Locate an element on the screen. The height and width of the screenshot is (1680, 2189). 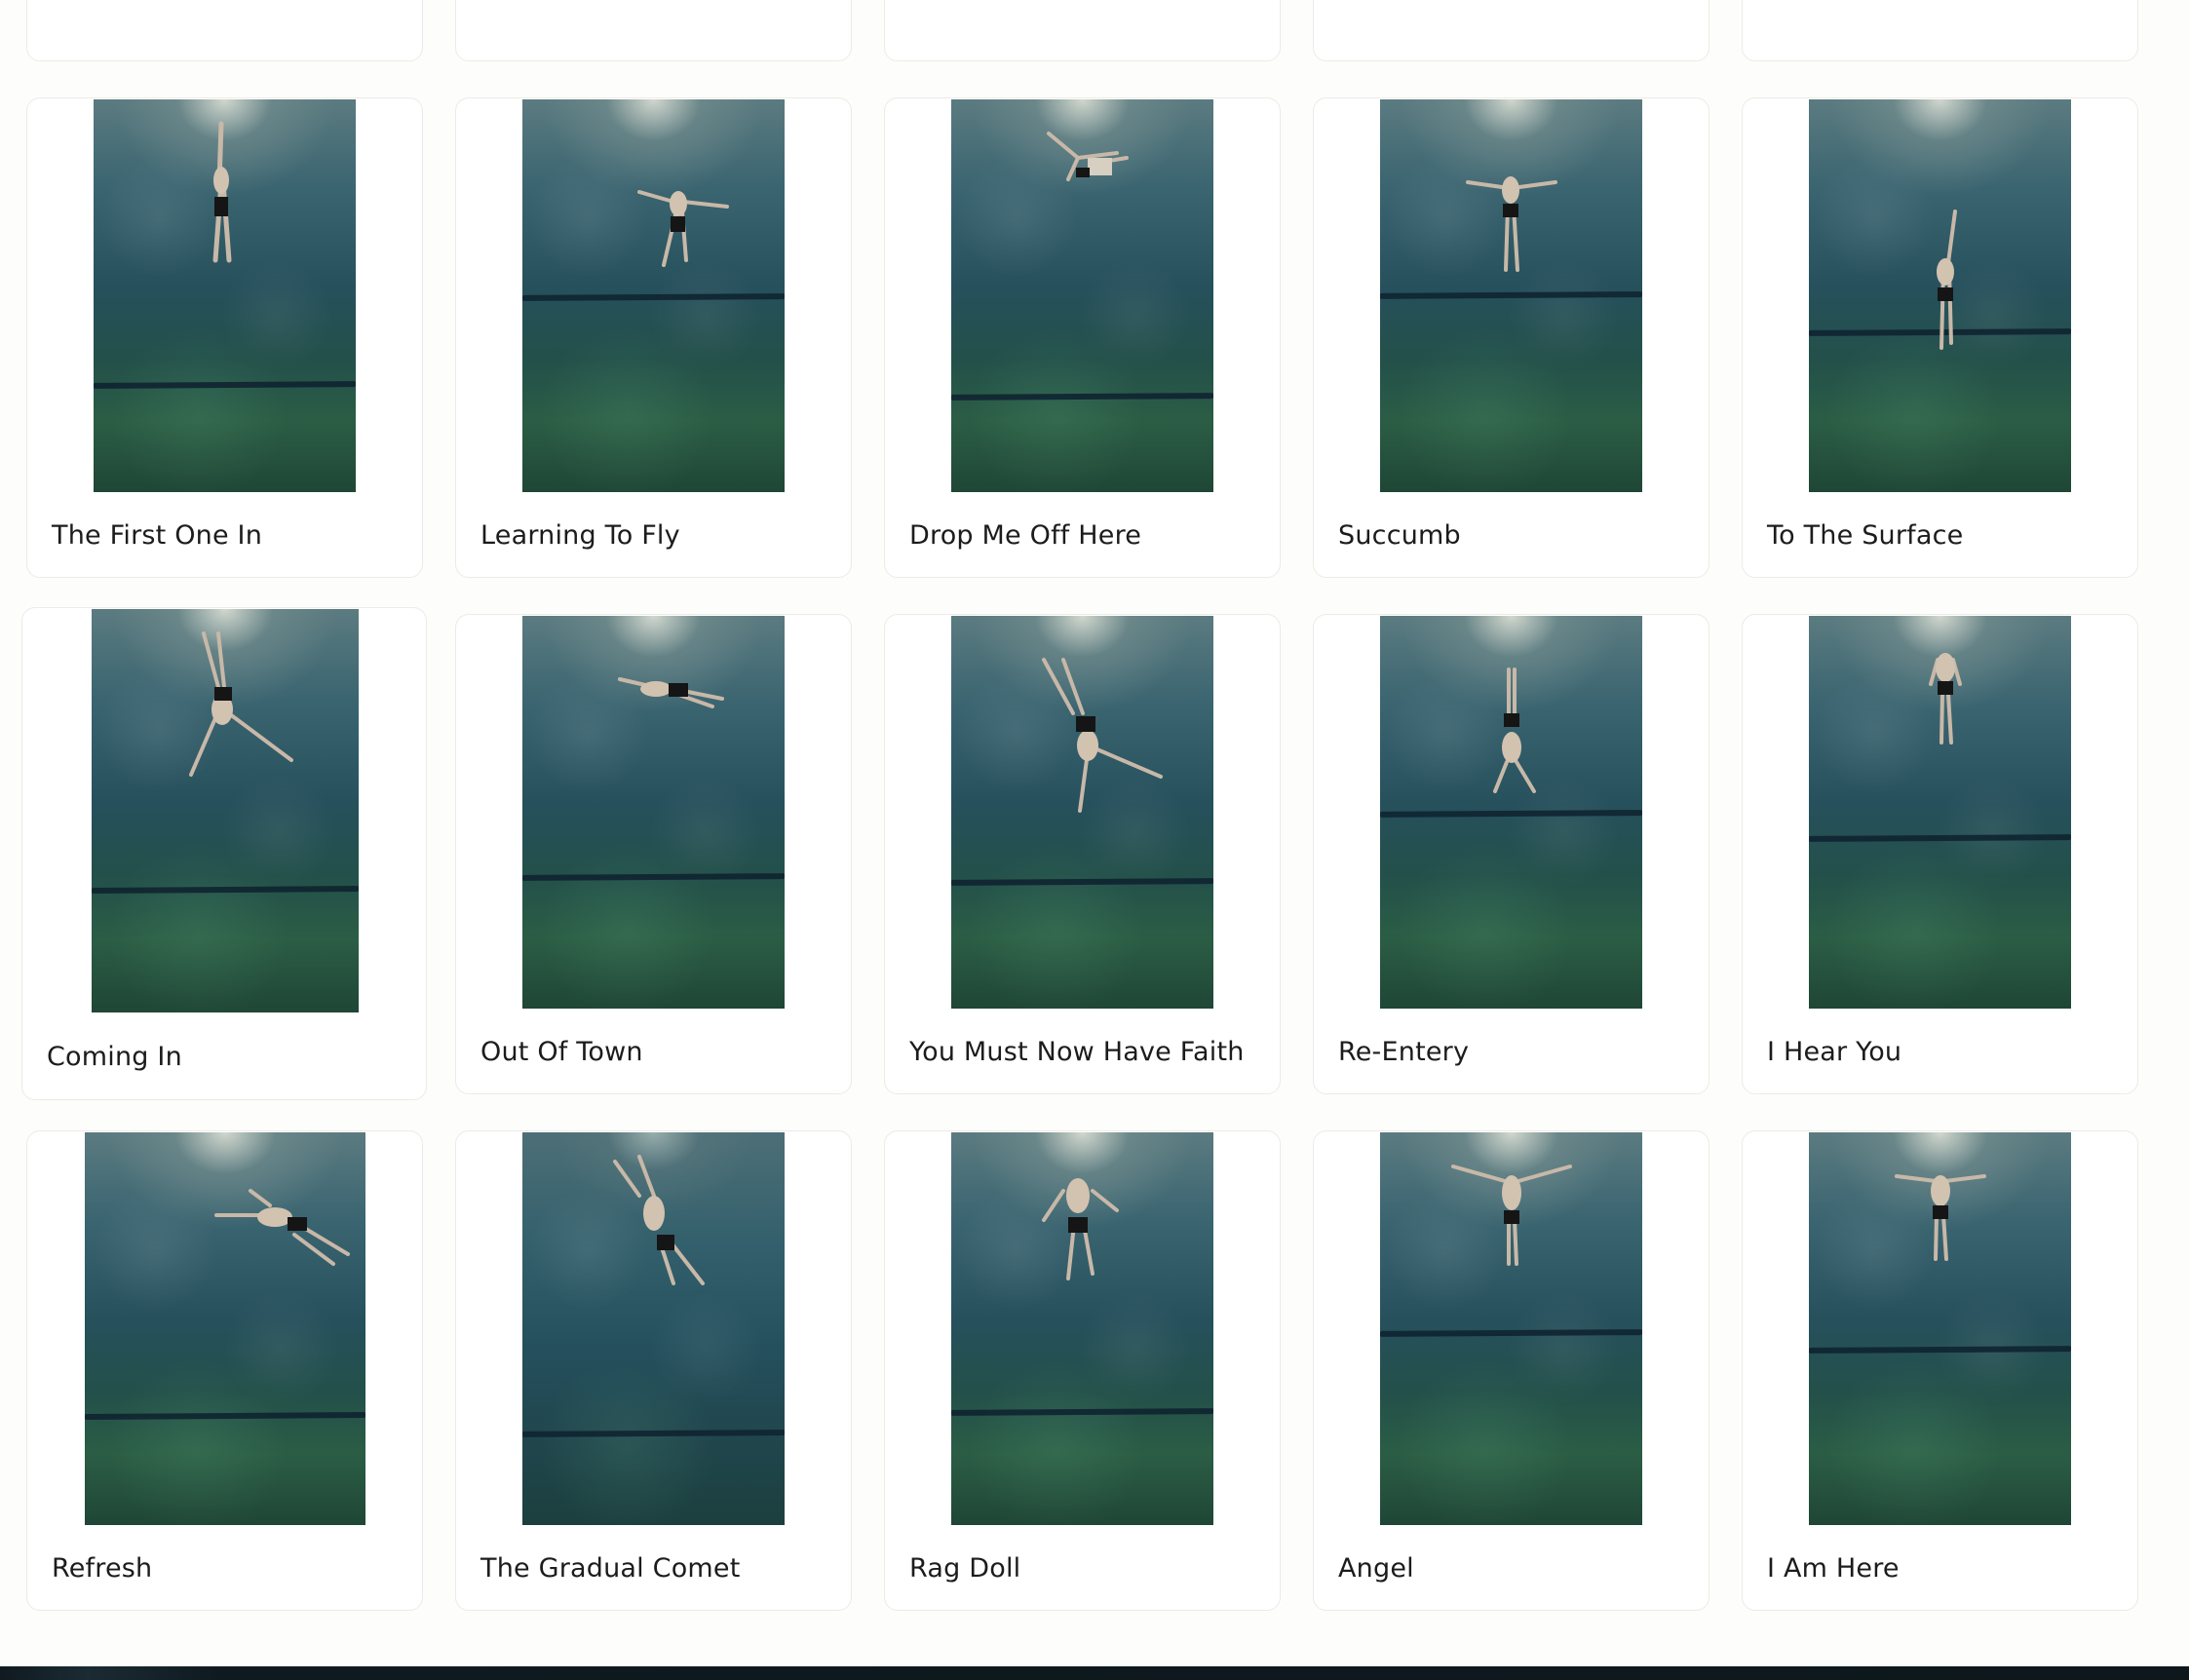
gallery-card: Out Of Town is located at coordinates (653, 854).